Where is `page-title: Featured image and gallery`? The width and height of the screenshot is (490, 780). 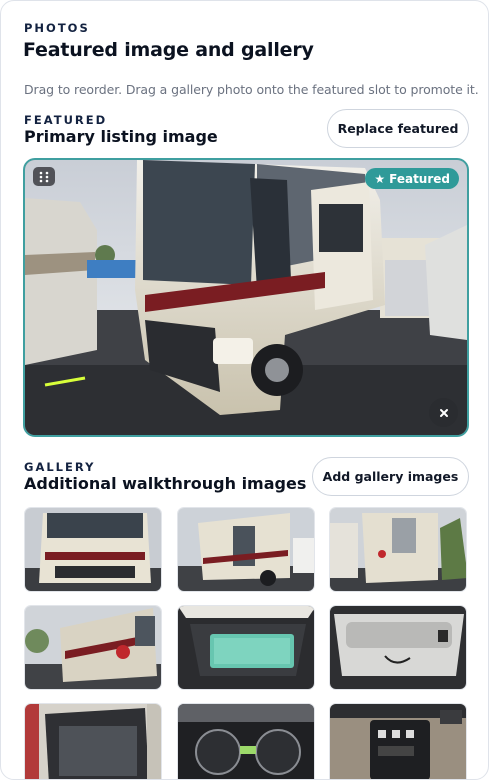 page-title: Featured image and gallery is located at coordinates (168, 50).